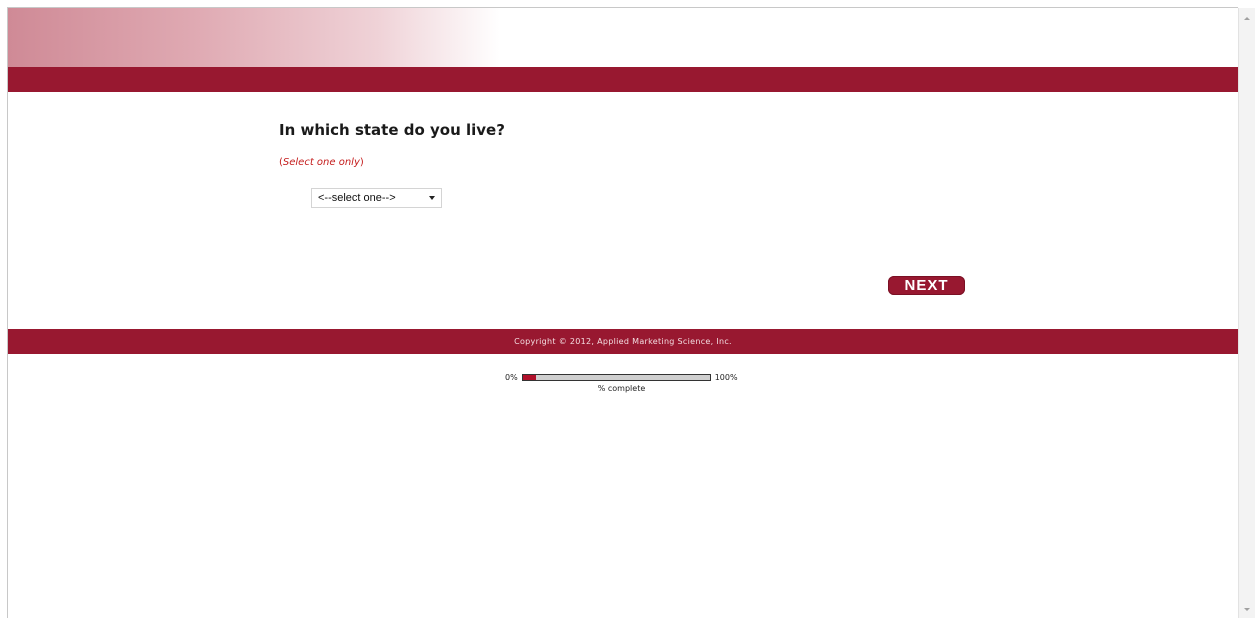  Describe the element at coordinates (511, 377) in the screenshot. I see `progress-min-label: 0%` at that location.